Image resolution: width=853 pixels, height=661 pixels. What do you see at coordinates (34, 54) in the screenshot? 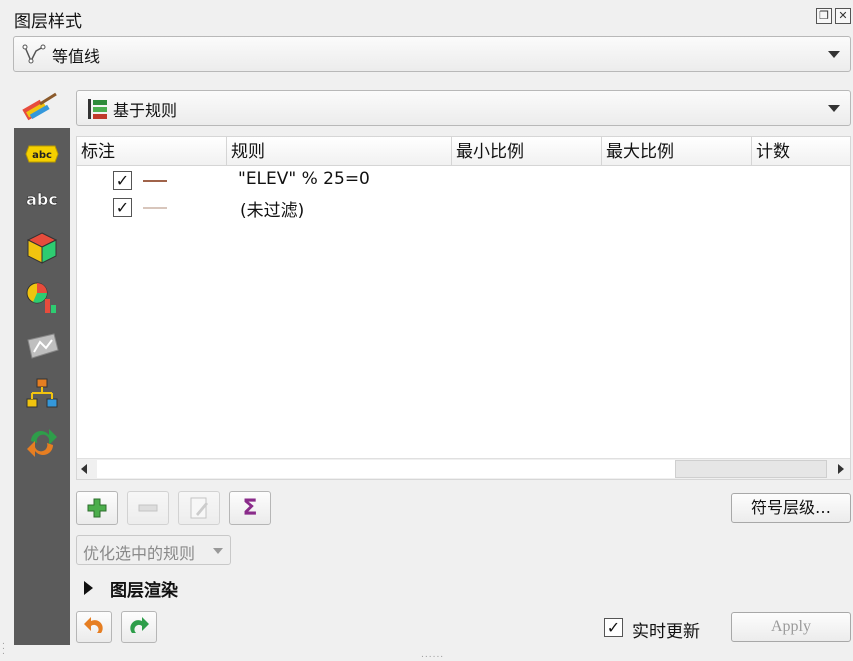
I see `line-layer-icon` at bounding box center [34, 54].